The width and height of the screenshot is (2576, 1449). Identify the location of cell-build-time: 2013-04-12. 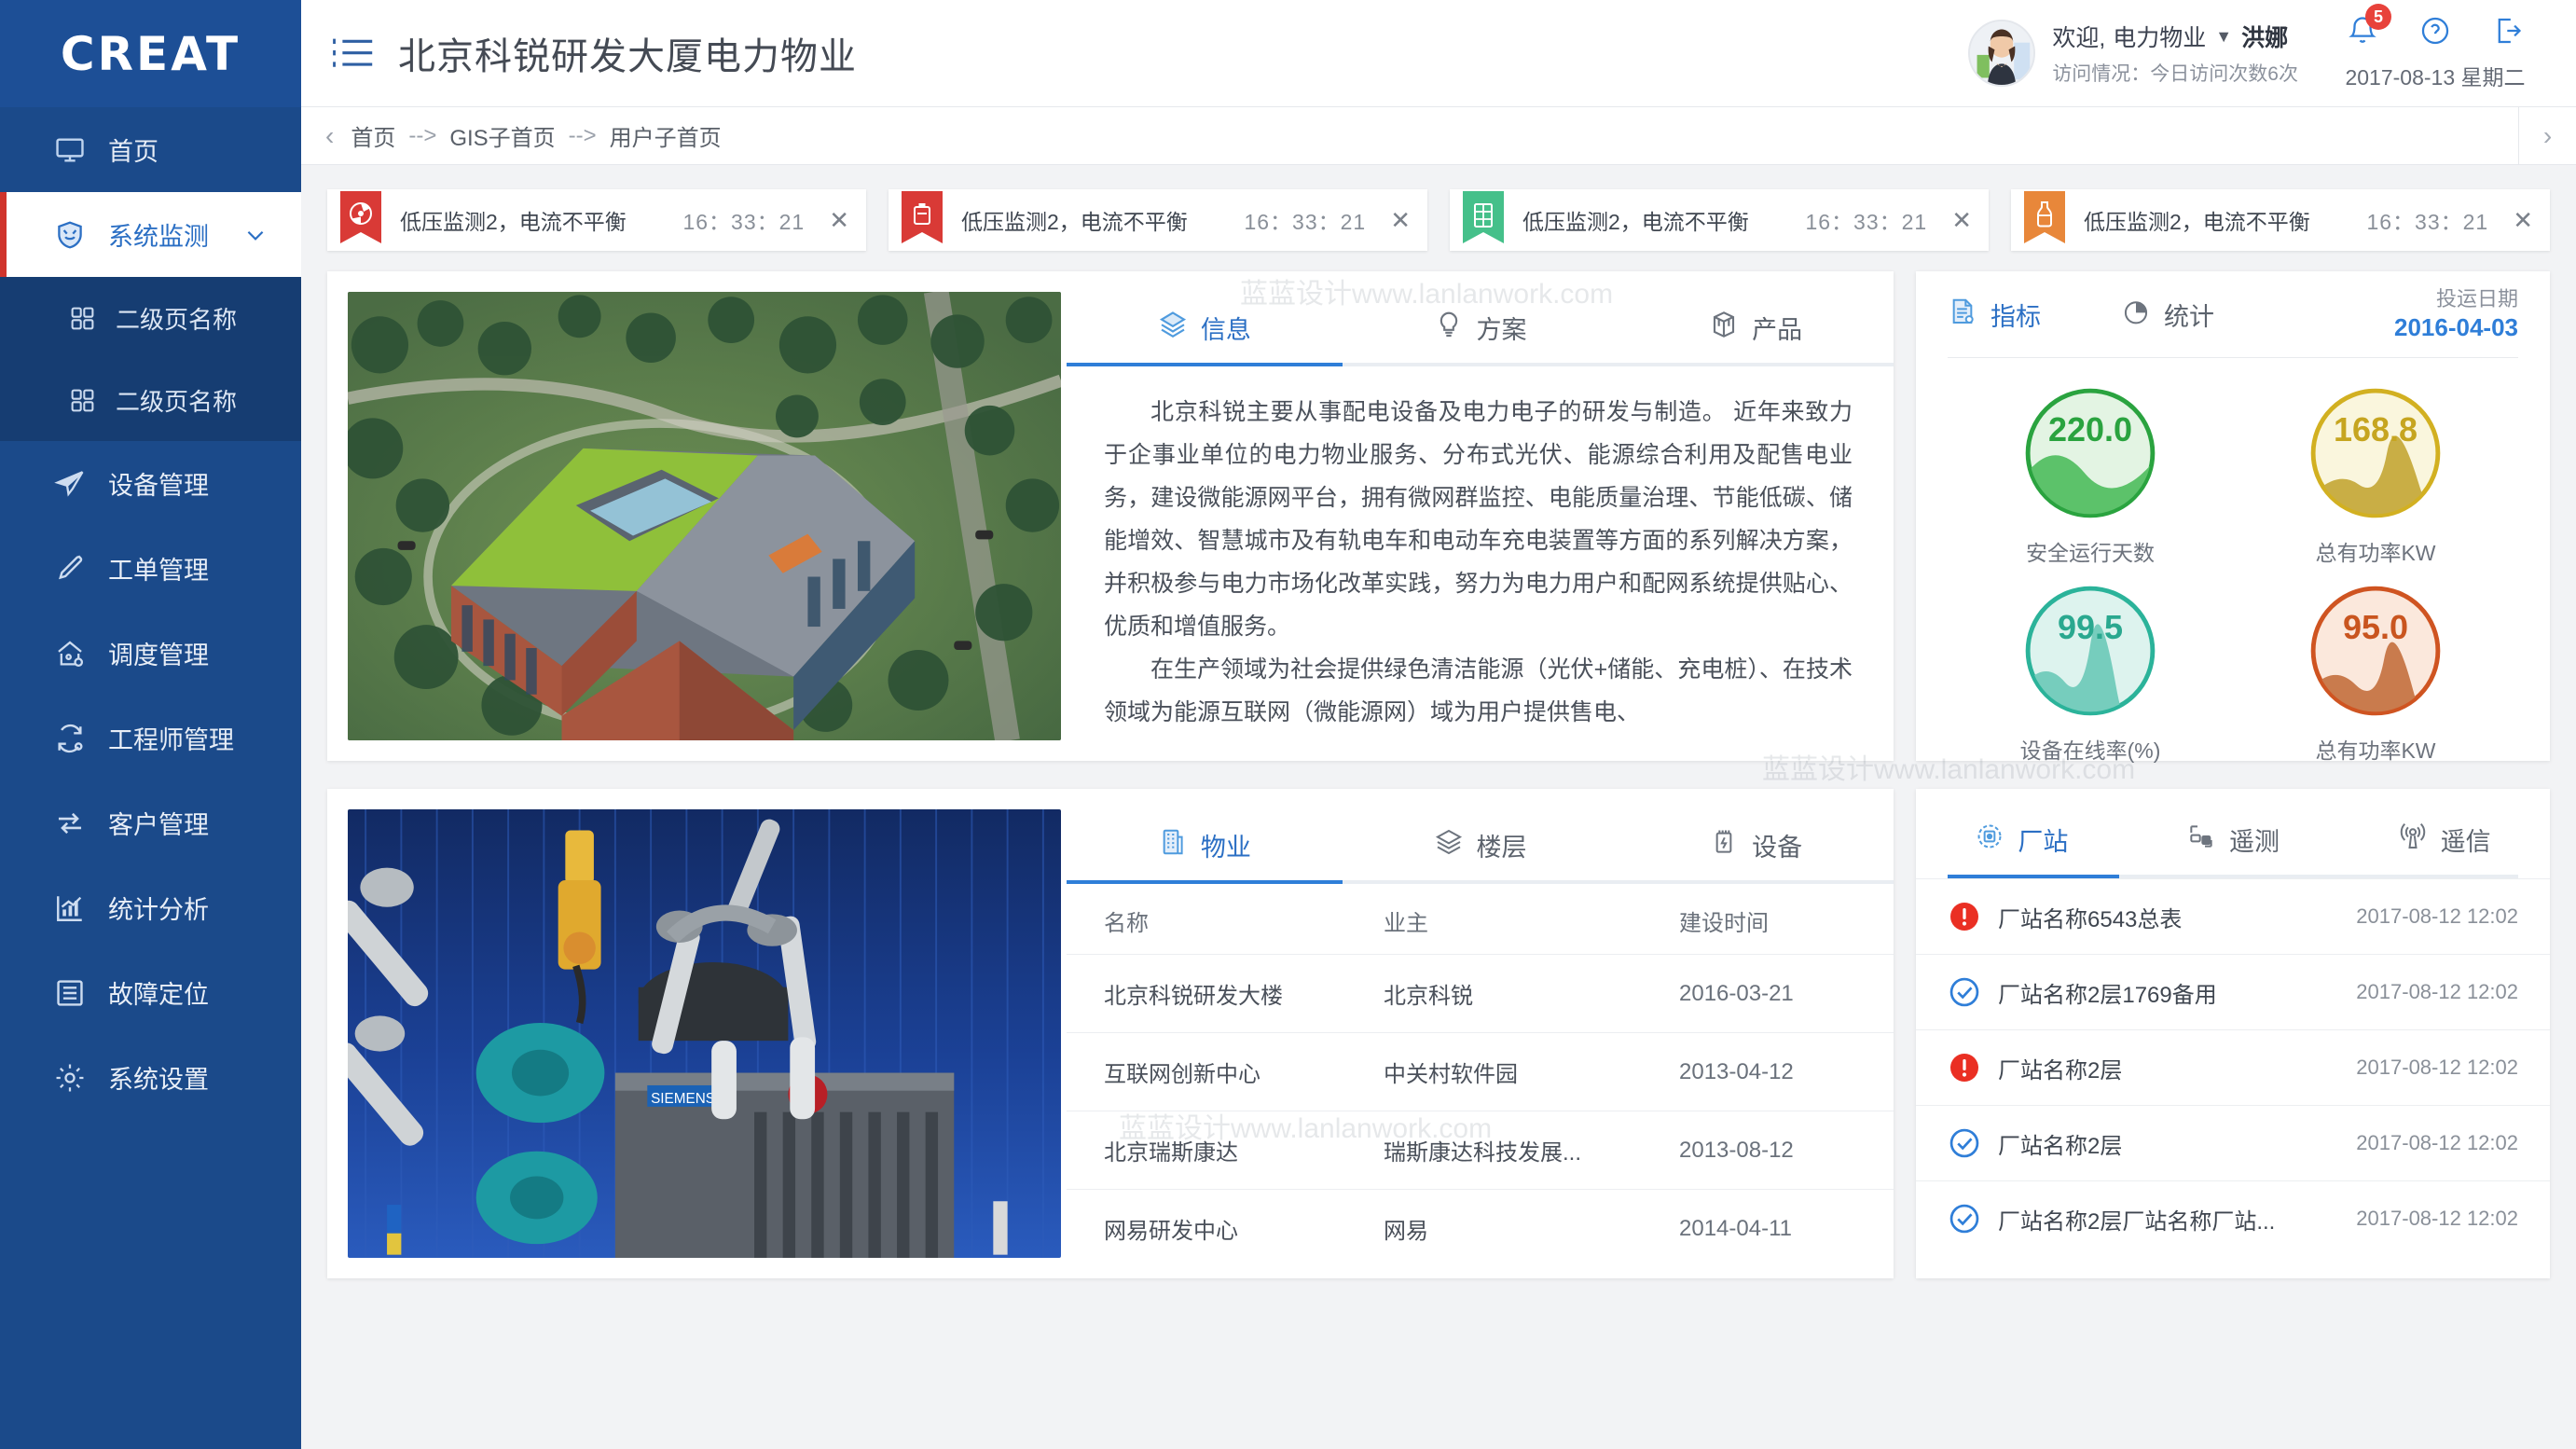
(1736, 1071).